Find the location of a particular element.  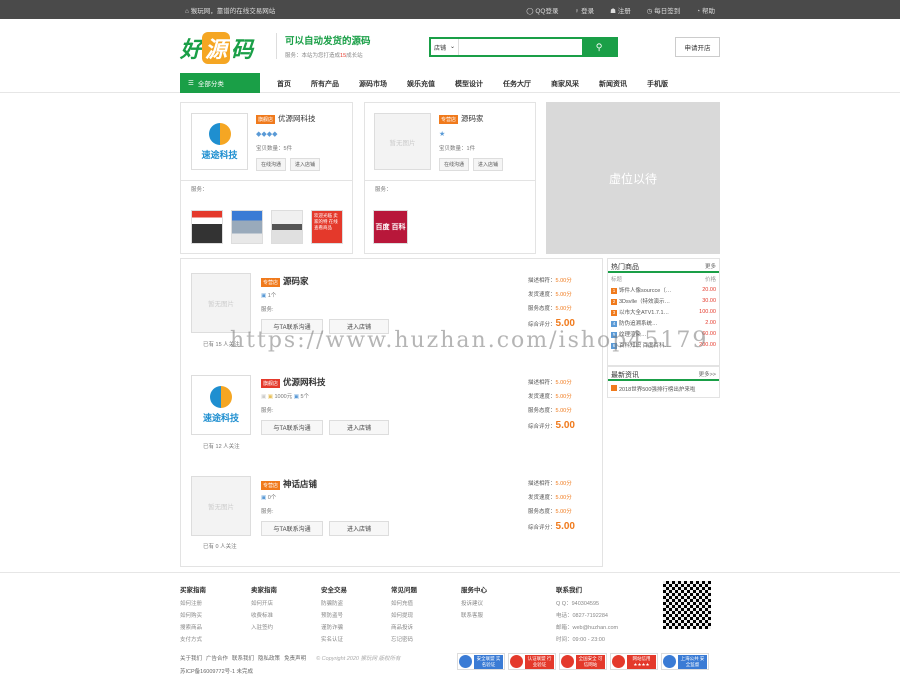

list-item: 1 饰件人像sourcce（… 20.00 is located at coordinates (663, 289).